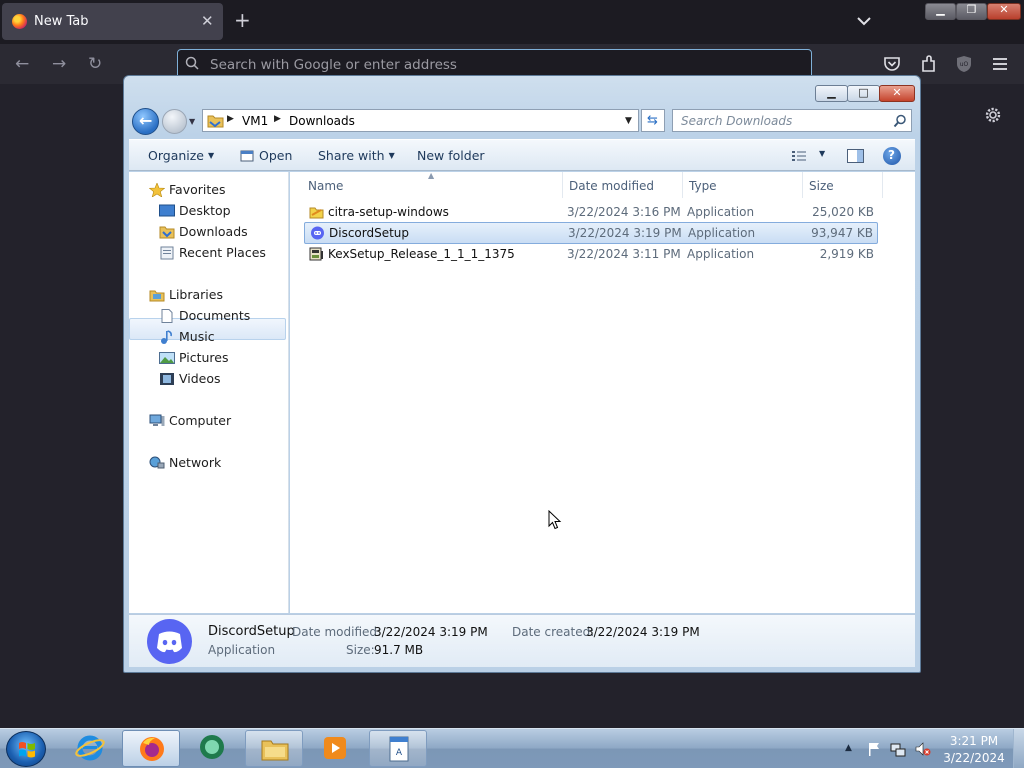 The image size is (1024, 768). Describe the element at coordinates (421, 254) in the screenshot. I see `file-name: KexSetup_Release_1_1_1_1375` at that location.